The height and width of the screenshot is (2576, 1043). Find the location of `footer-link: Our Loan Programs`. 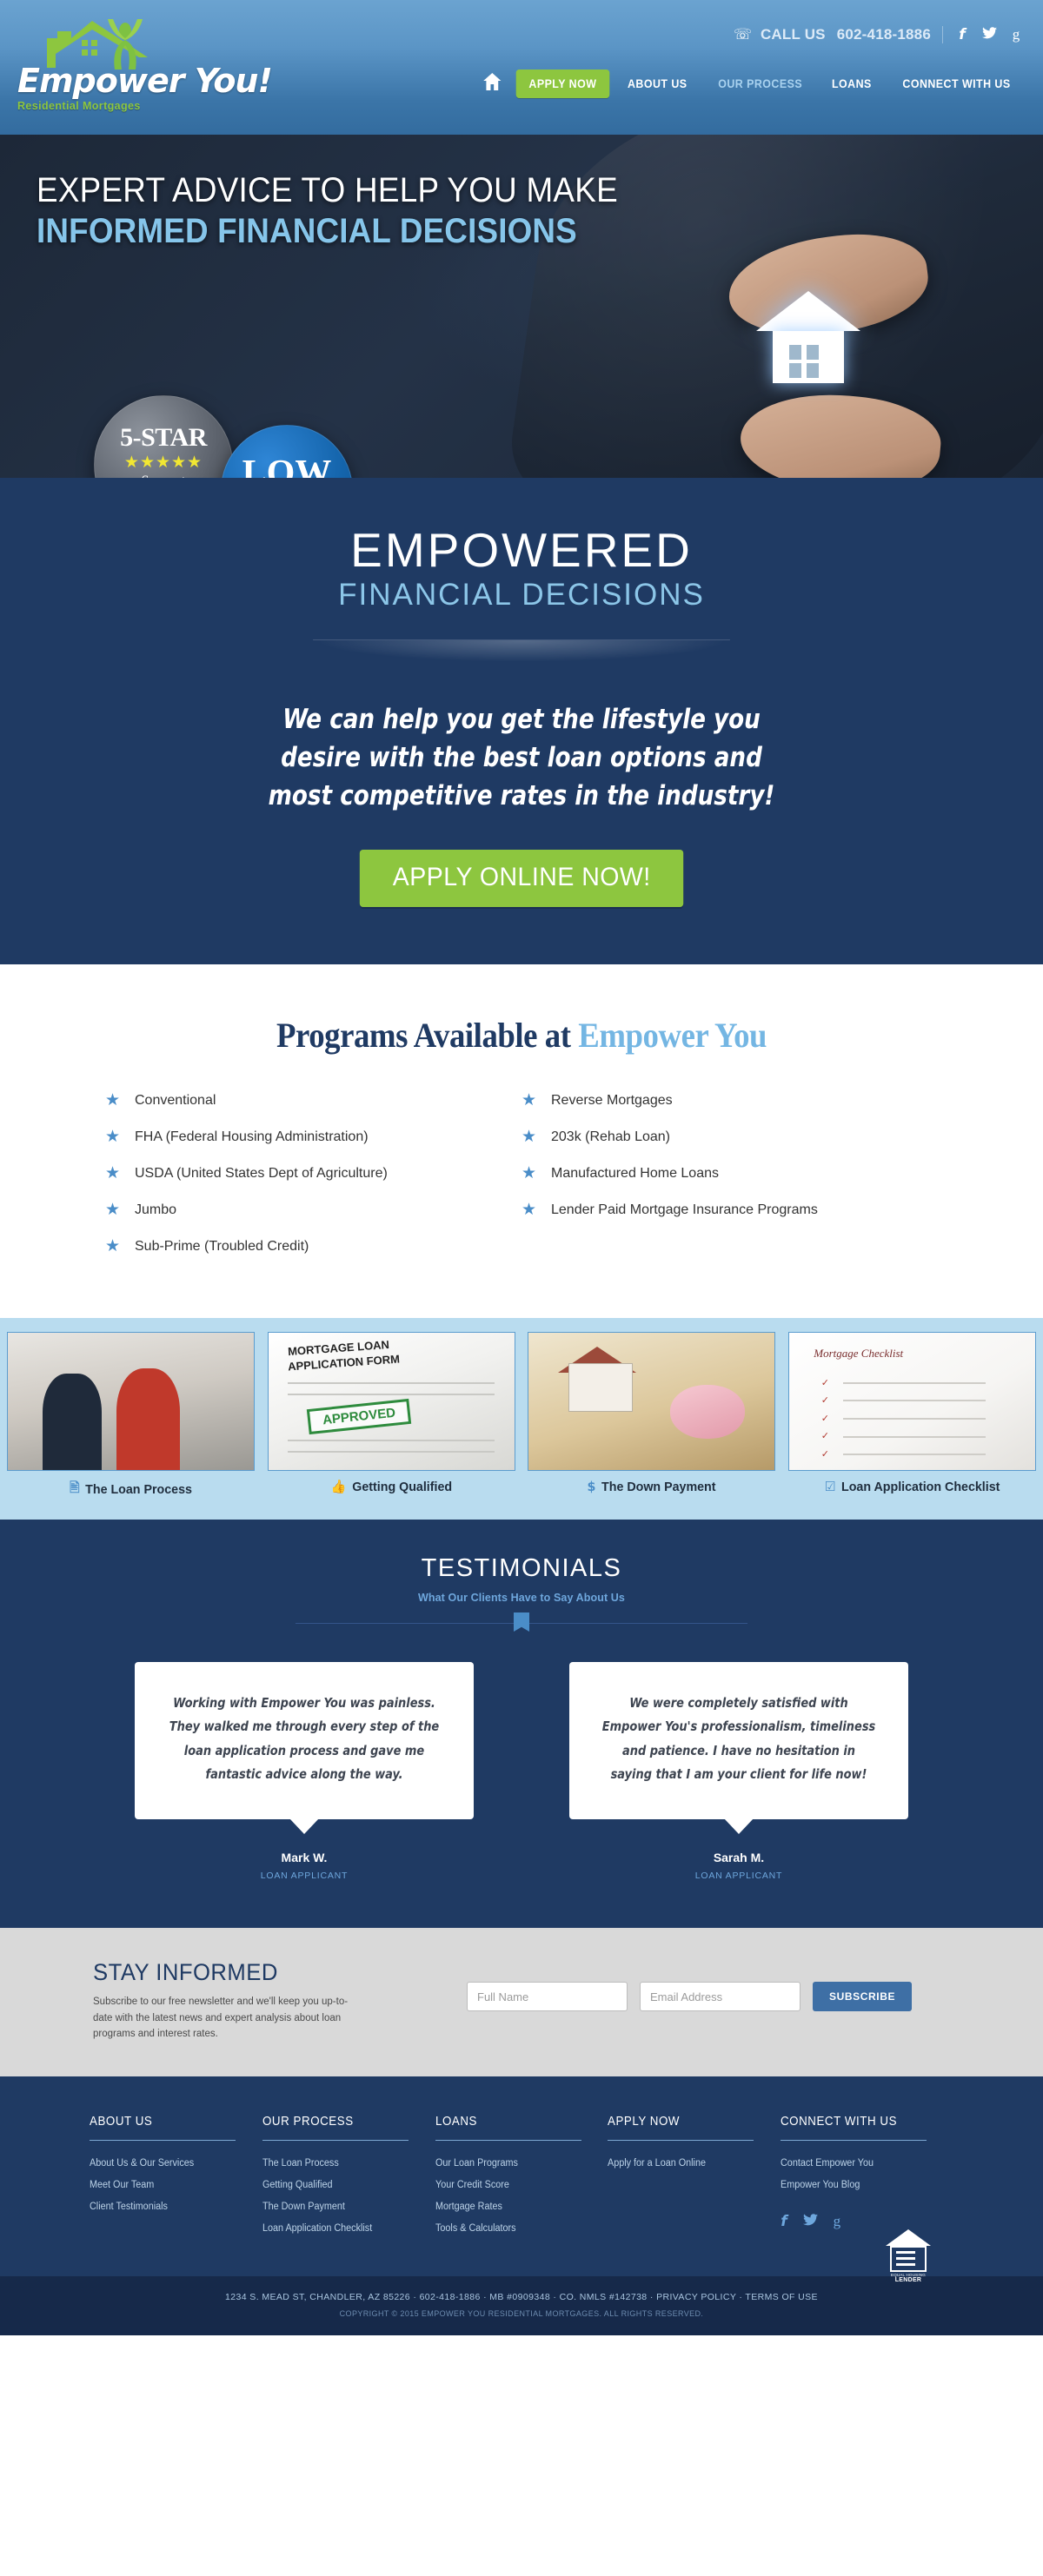

footer-link: Our Loan Programs is located at coordinates (505, 2163).